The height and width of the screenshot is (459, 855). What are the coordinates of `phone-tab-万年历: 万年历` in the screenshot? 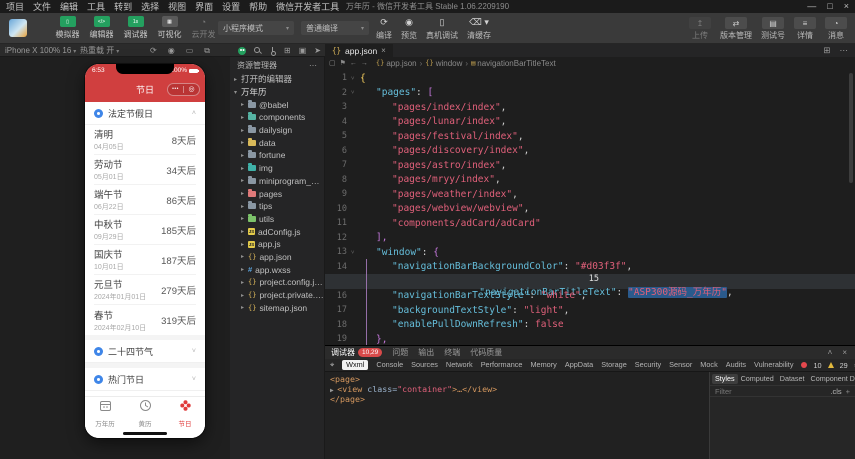 It's located at (105, 413).